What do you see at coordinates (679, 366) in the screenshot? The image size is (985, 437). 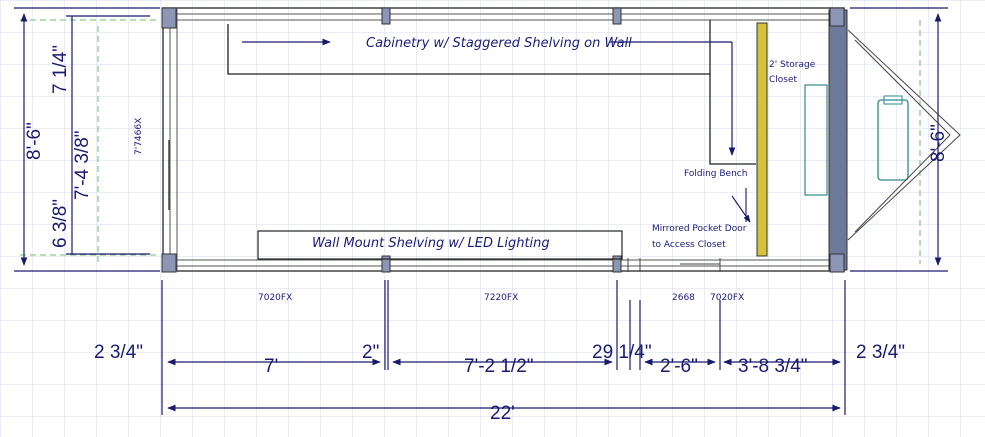 I see `seg5-dim: 2'-6"` at bounding box center [679, 366].